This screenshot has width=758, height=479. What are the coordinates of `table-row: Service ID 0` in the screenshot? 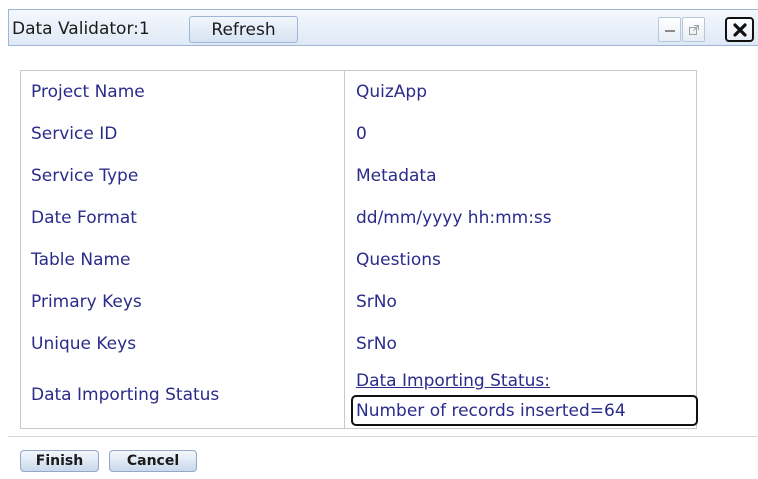 It's located at (358, 134).